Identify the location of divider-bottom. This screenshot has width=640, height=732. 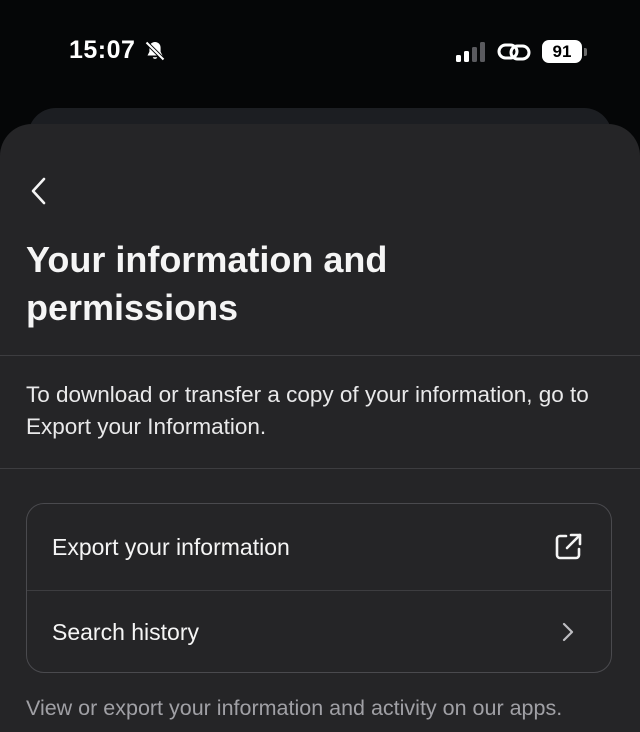
(320, 468).